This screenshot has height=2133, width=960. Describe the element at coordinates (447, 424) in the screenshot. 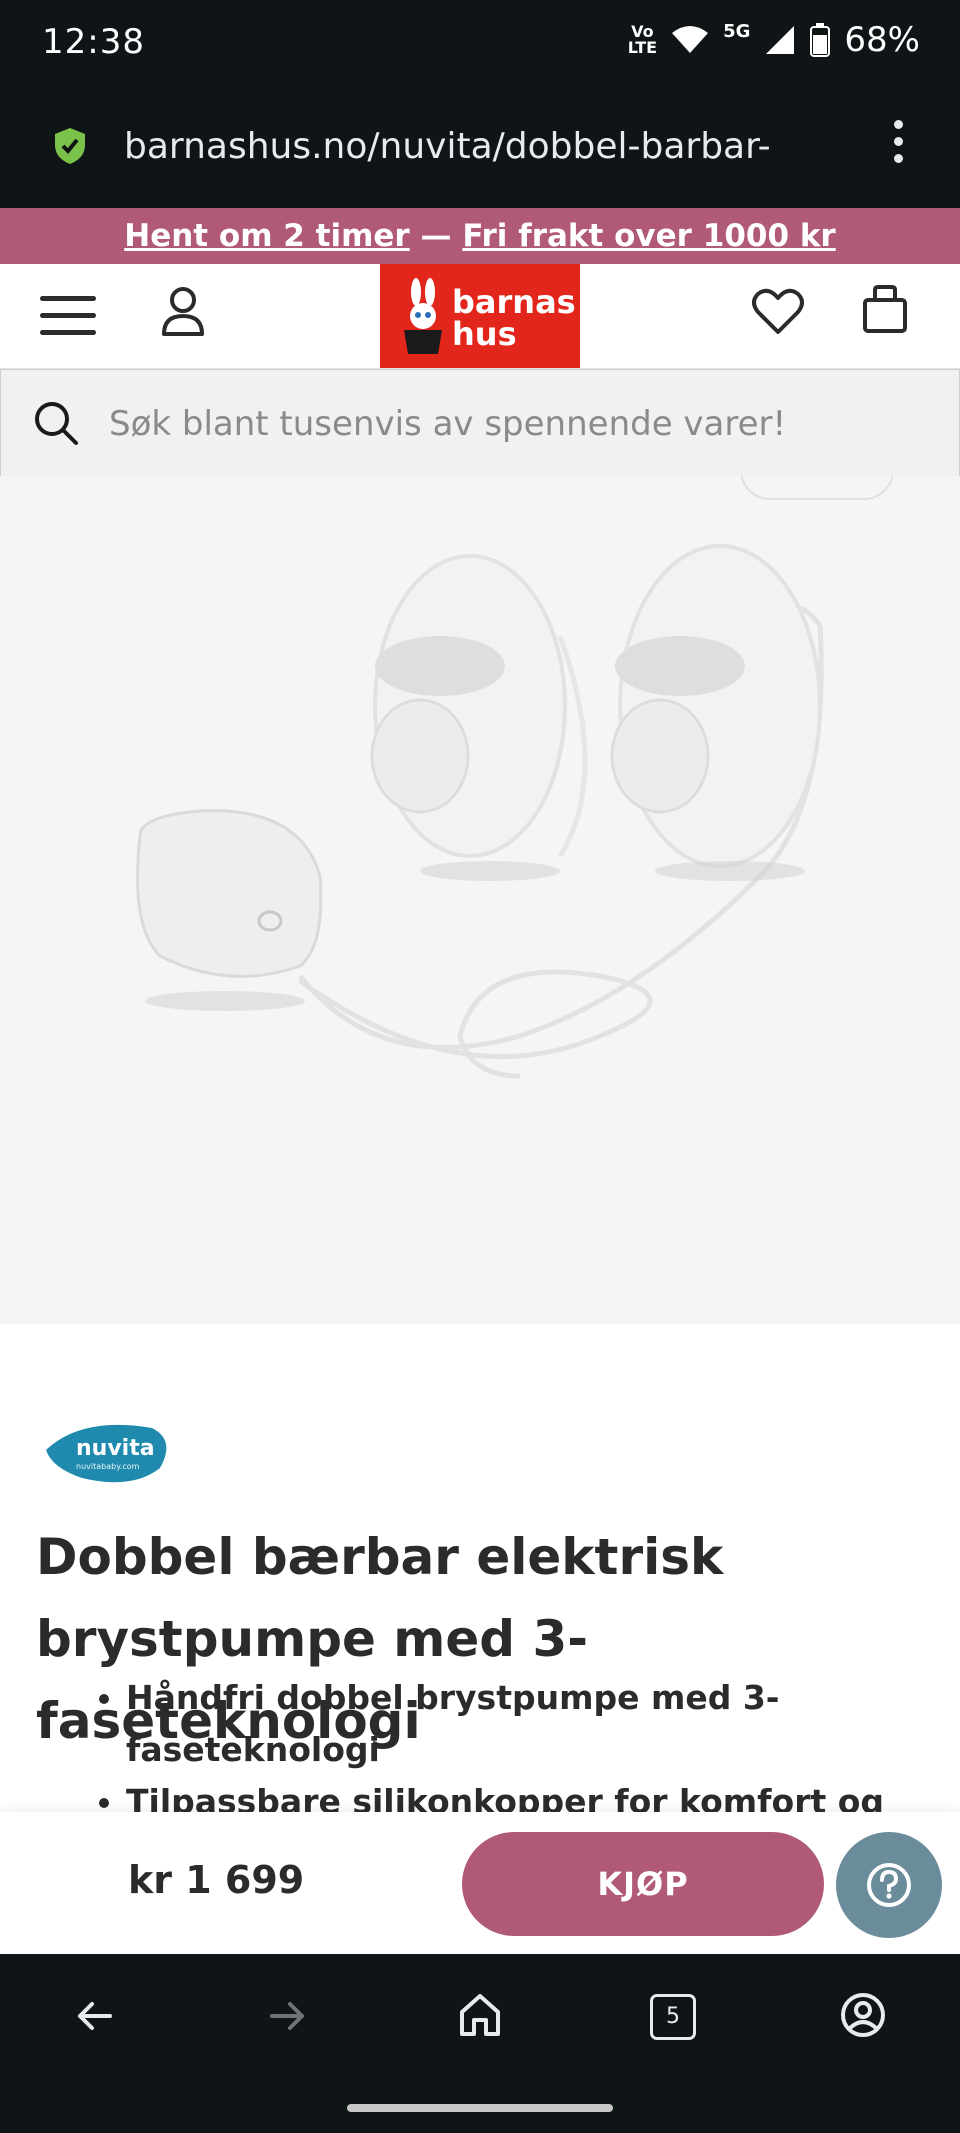

I see `search-input: Søk blant tusenvis av spennende varer!` at that location.